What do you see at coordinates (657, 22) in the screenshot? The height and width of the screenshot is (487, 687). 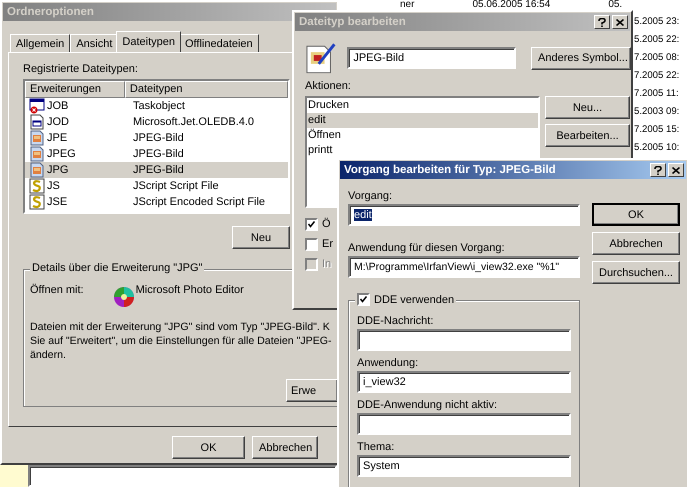 I see `date-cell-text: 5.2005 23:` at bounding box center [657, 22].